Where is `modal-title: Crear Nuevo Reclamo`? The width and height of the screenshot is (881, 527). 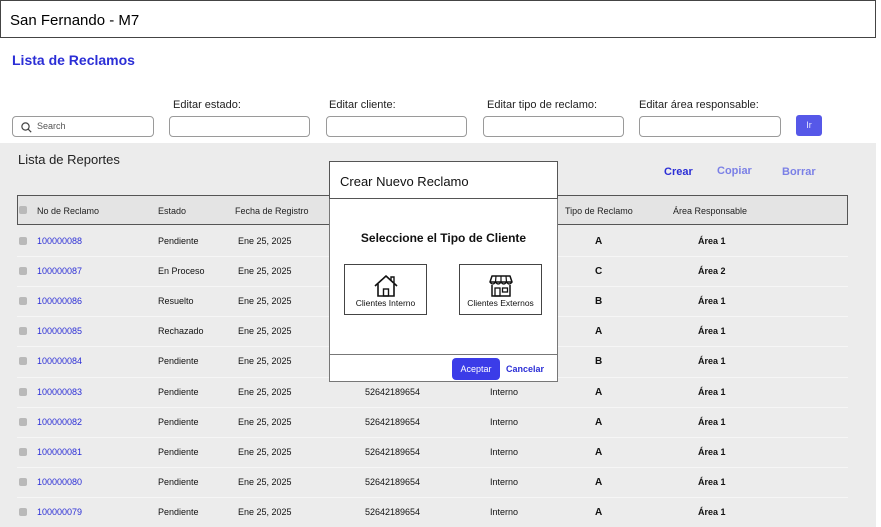 modal-title: Crear Nuevo Reclamo is located at coordinates (404, 181).